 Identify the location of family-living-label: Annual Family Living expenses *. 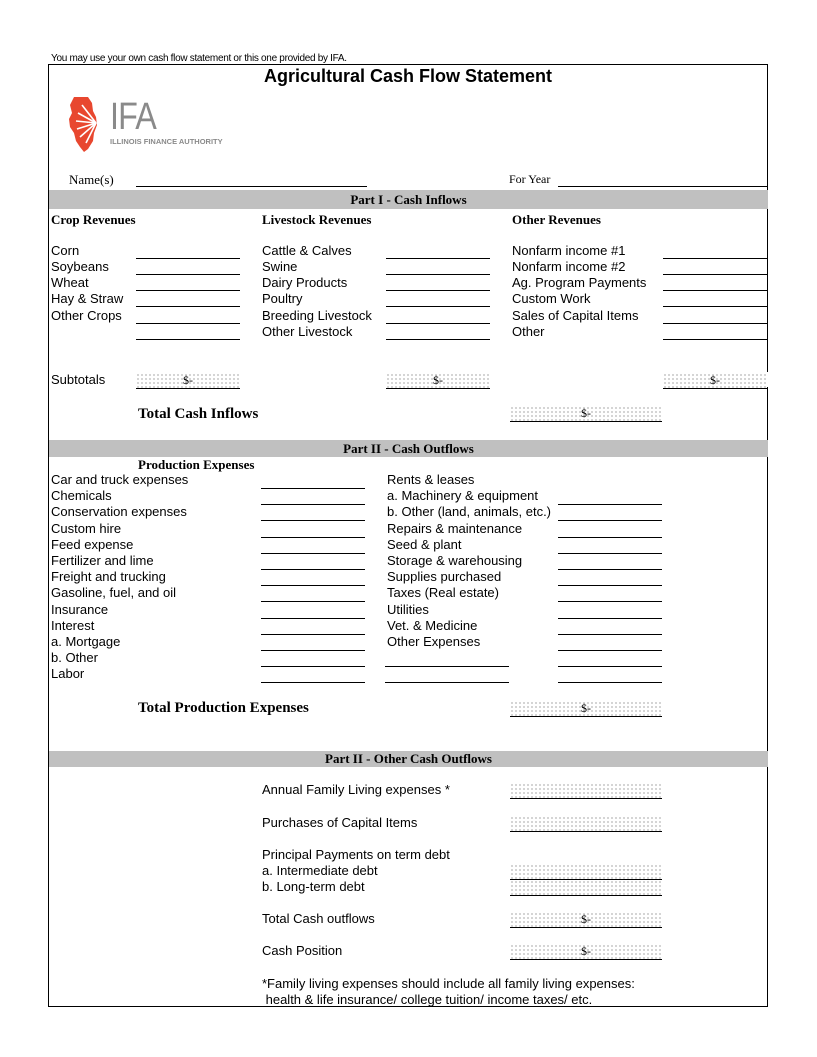
(356, 789).